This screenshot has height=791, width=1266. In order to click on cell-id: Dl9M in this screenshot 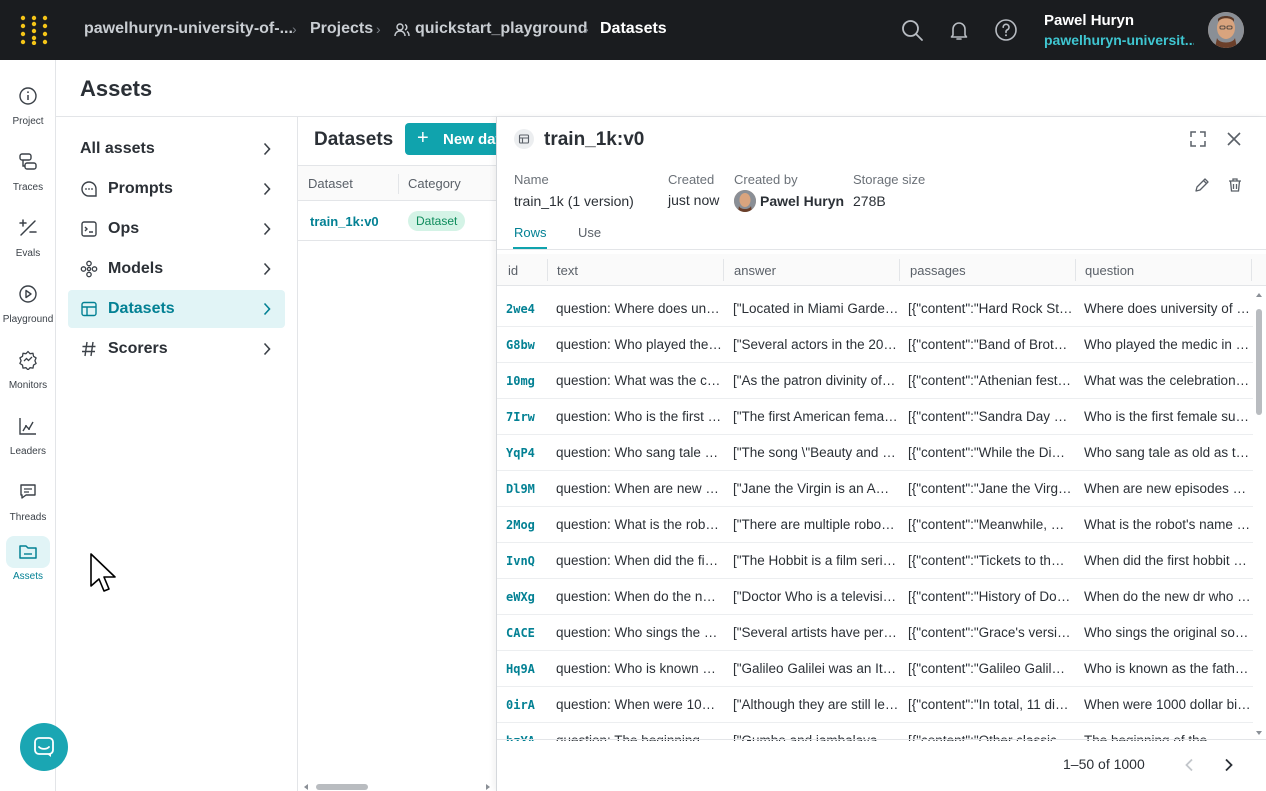, I will do `click(526, 489)`.